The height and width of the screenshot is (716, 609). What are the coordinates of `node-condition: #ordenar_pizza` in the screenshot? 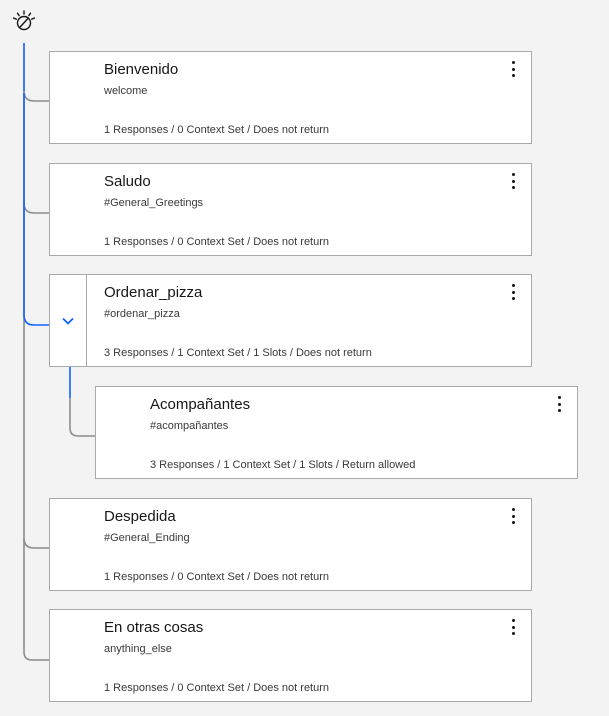 It's located at (142, 314).